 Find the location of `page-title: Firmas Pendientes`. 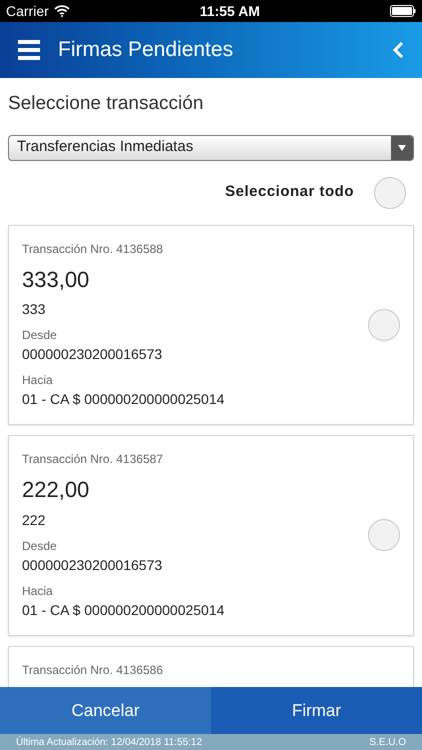

page-title: Firmas Pendientes is located at coordinates (146, 50).